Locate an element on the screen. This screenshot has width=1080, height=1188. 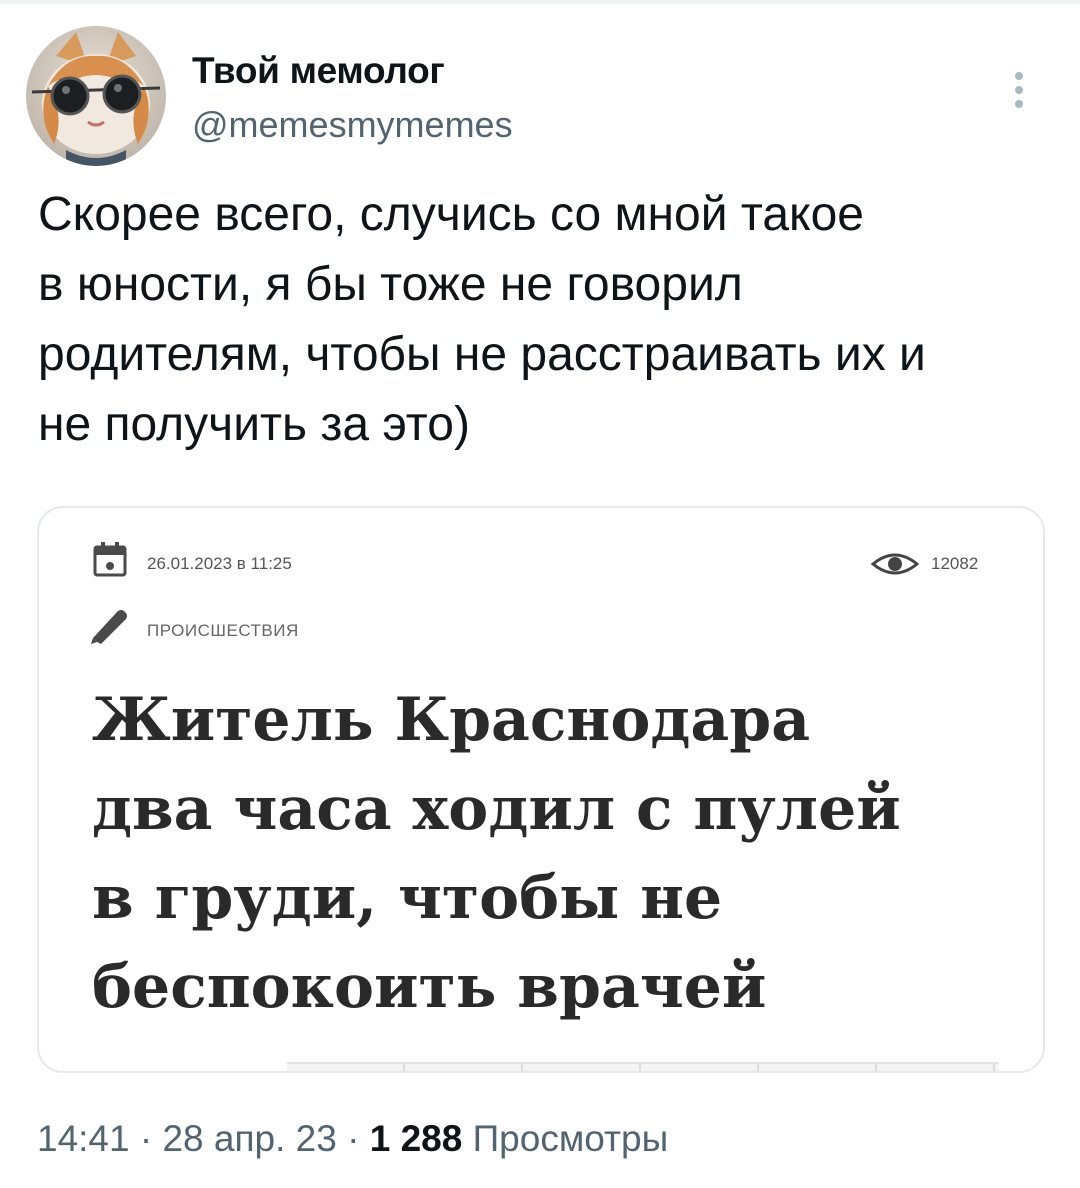
tweet-date: 28 апр. 23 is located at coordinates (249, 1138).